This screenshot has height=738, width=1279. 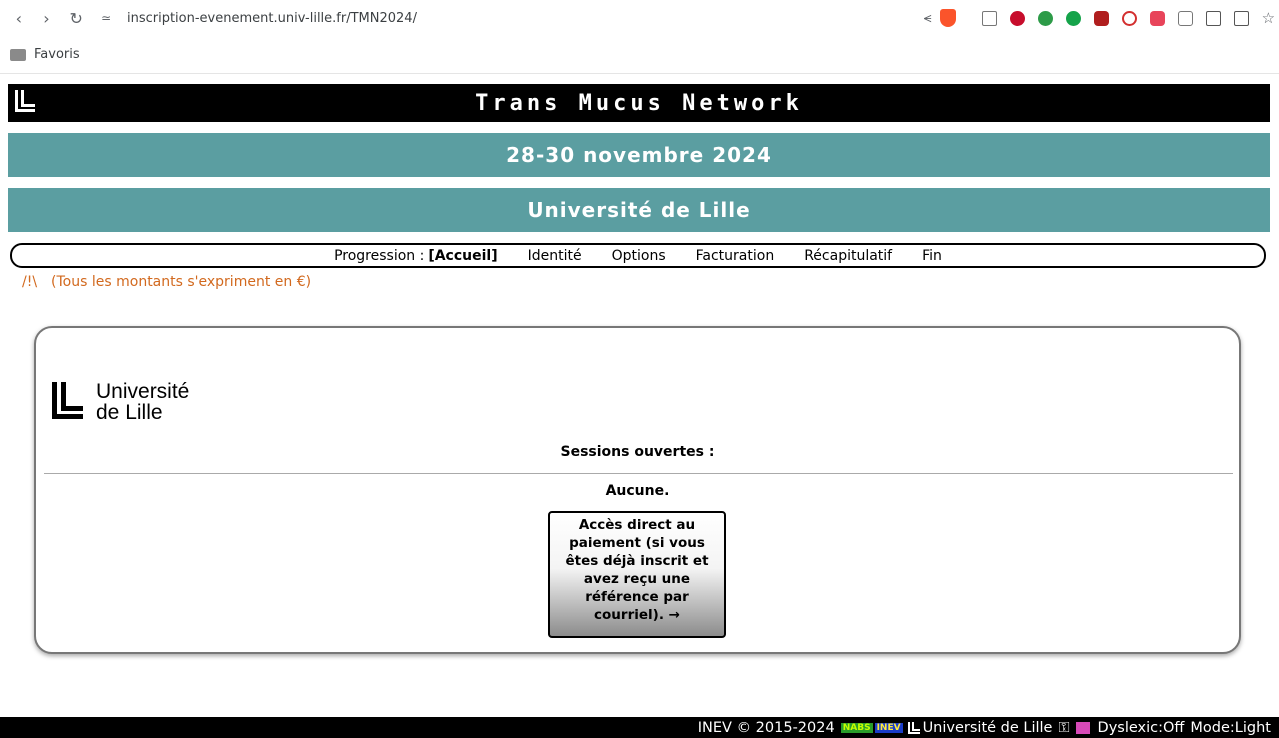 I want to click on university-logo: Université de Lille, so click(x=118, y=403).